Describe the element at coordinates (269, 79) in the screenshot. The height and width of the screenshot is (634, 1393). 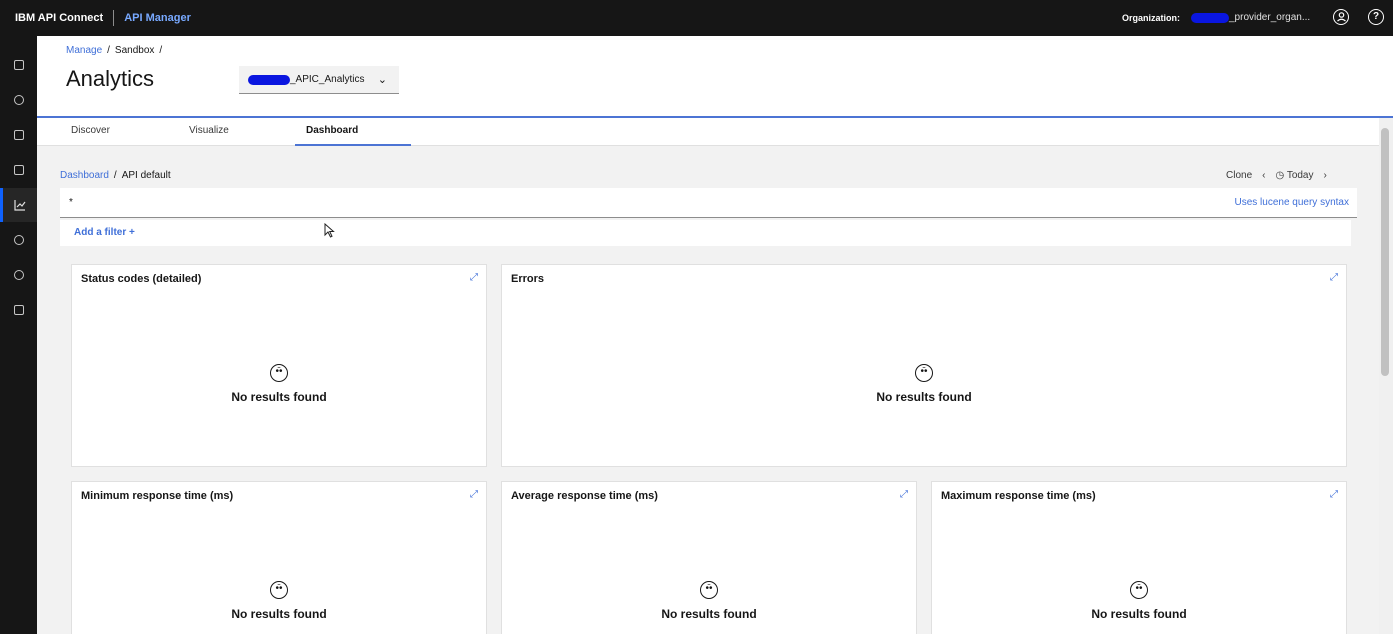
I see `service-name-redaction` at that location.